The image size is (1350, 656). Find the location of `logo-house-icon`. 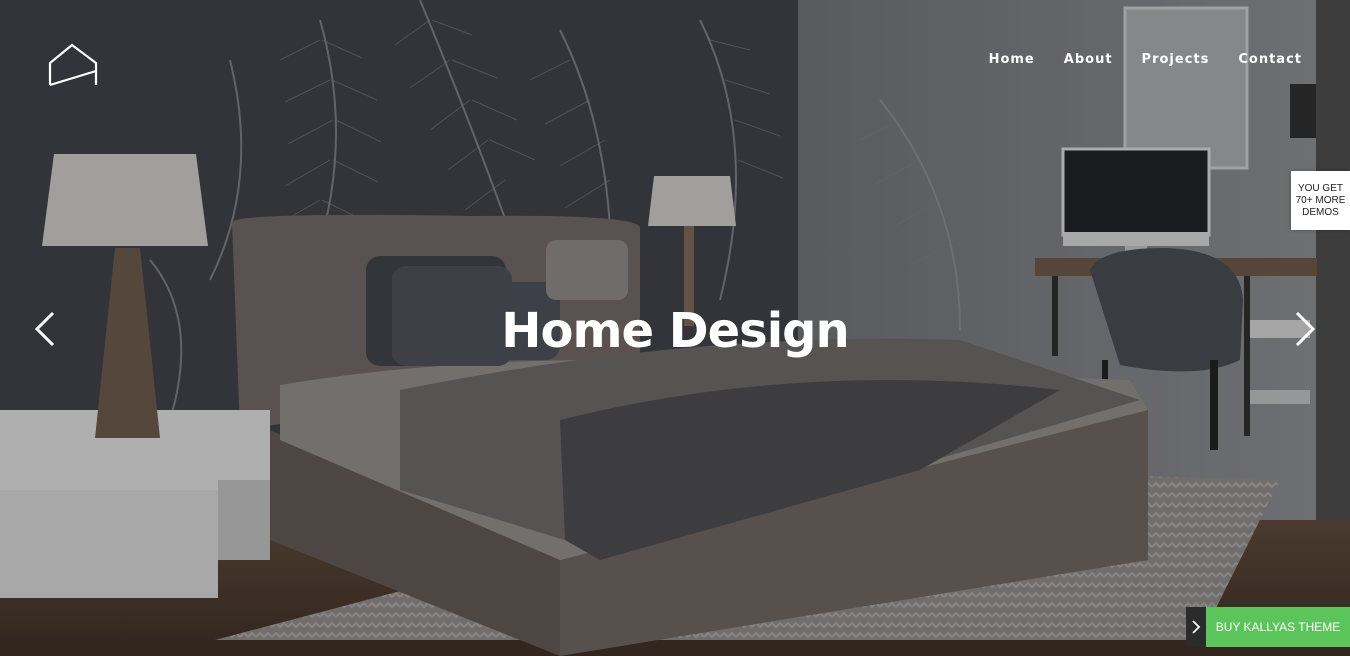

logo-house-icon is located at coordinates (74, 64).